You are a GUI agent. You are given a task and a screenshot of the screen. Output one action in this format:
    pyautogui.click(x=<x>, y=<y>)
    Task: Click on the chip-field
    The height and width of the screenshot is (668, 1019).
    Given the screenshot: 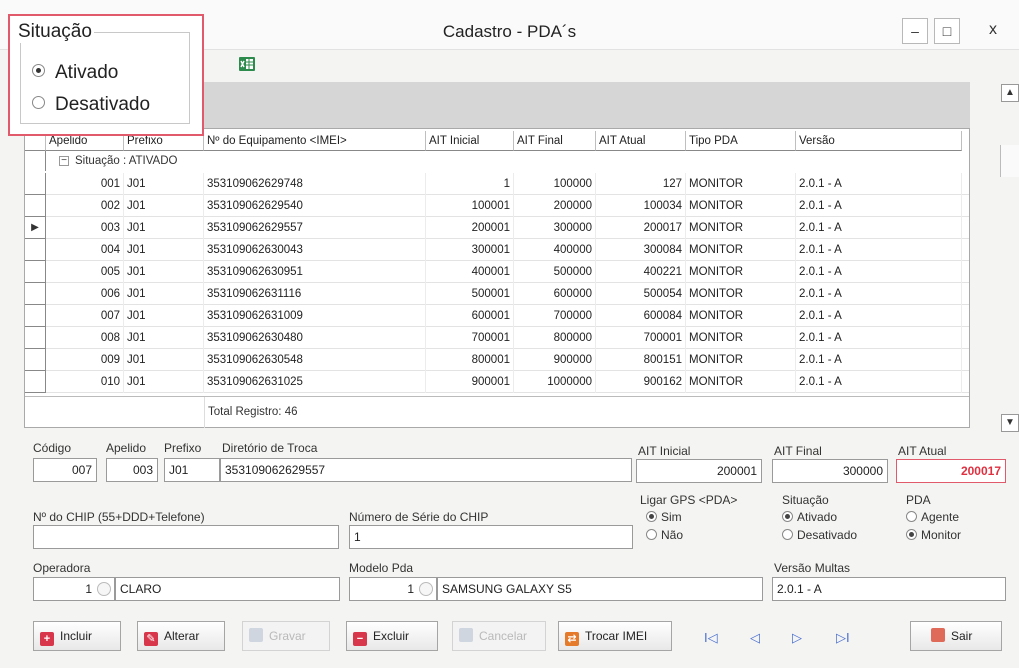 What is the action you would take?
    pyautogui.click(x=186, y=537)
    